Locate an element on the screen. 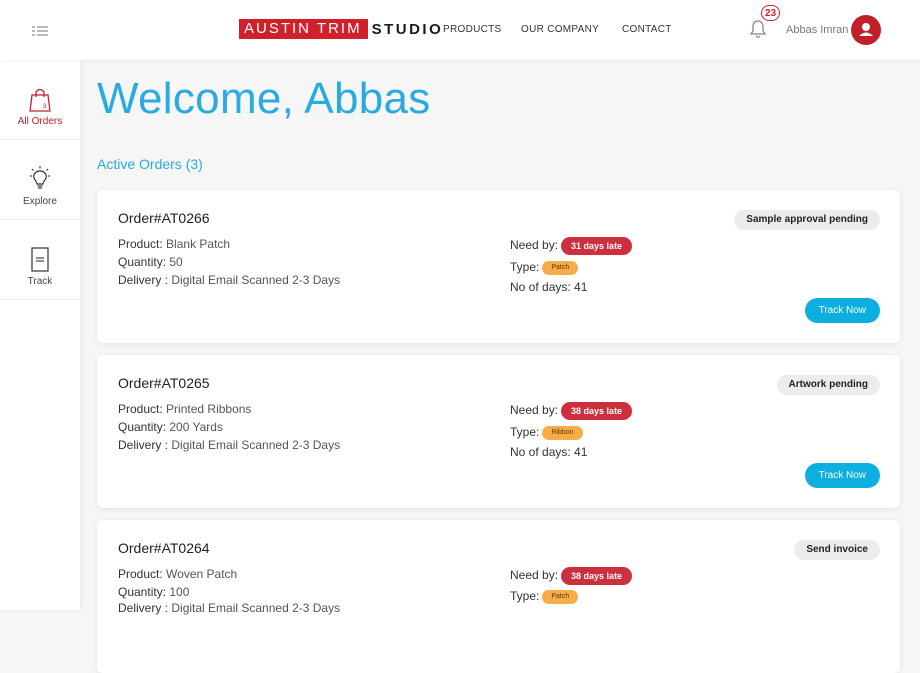 Image resolution: width=920 pixels, height=673 pixels. order-id: Order#AT0266 is located at coordinates (164, 218).